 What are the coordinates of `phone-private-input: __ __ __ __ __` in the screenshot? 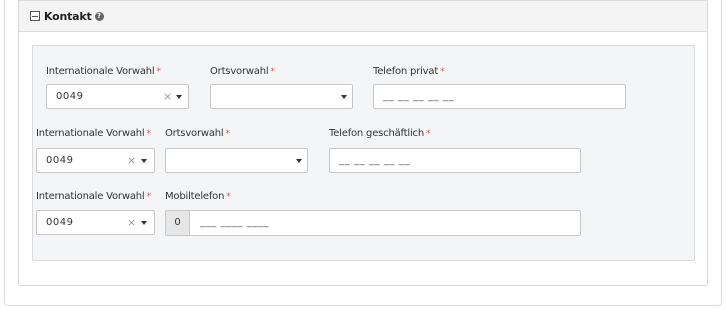 It's located at (499, 96).